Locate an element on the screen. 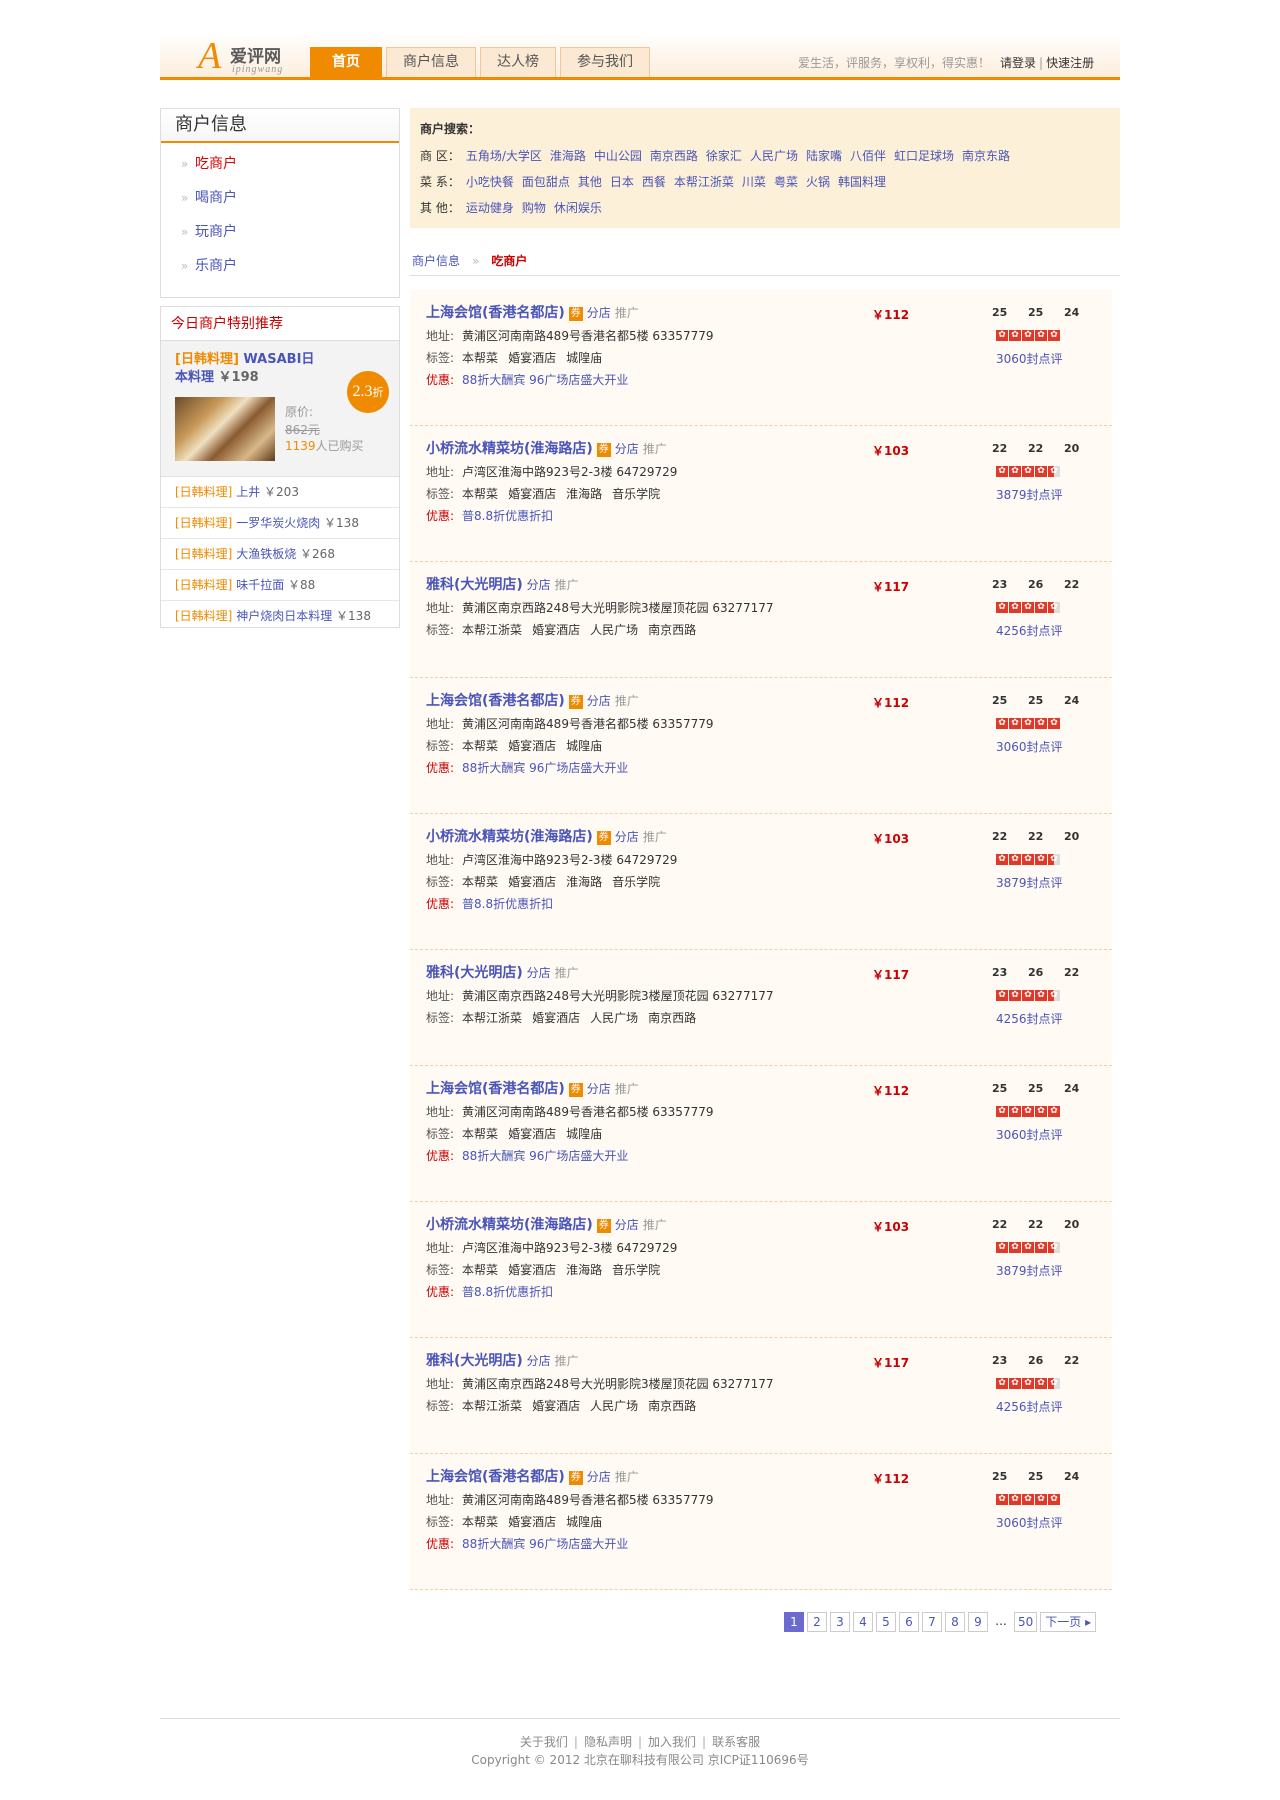 The height and width of the screenshot is (1800, 1280). district-link: 人民广场 is located at coordinates (774, 156).